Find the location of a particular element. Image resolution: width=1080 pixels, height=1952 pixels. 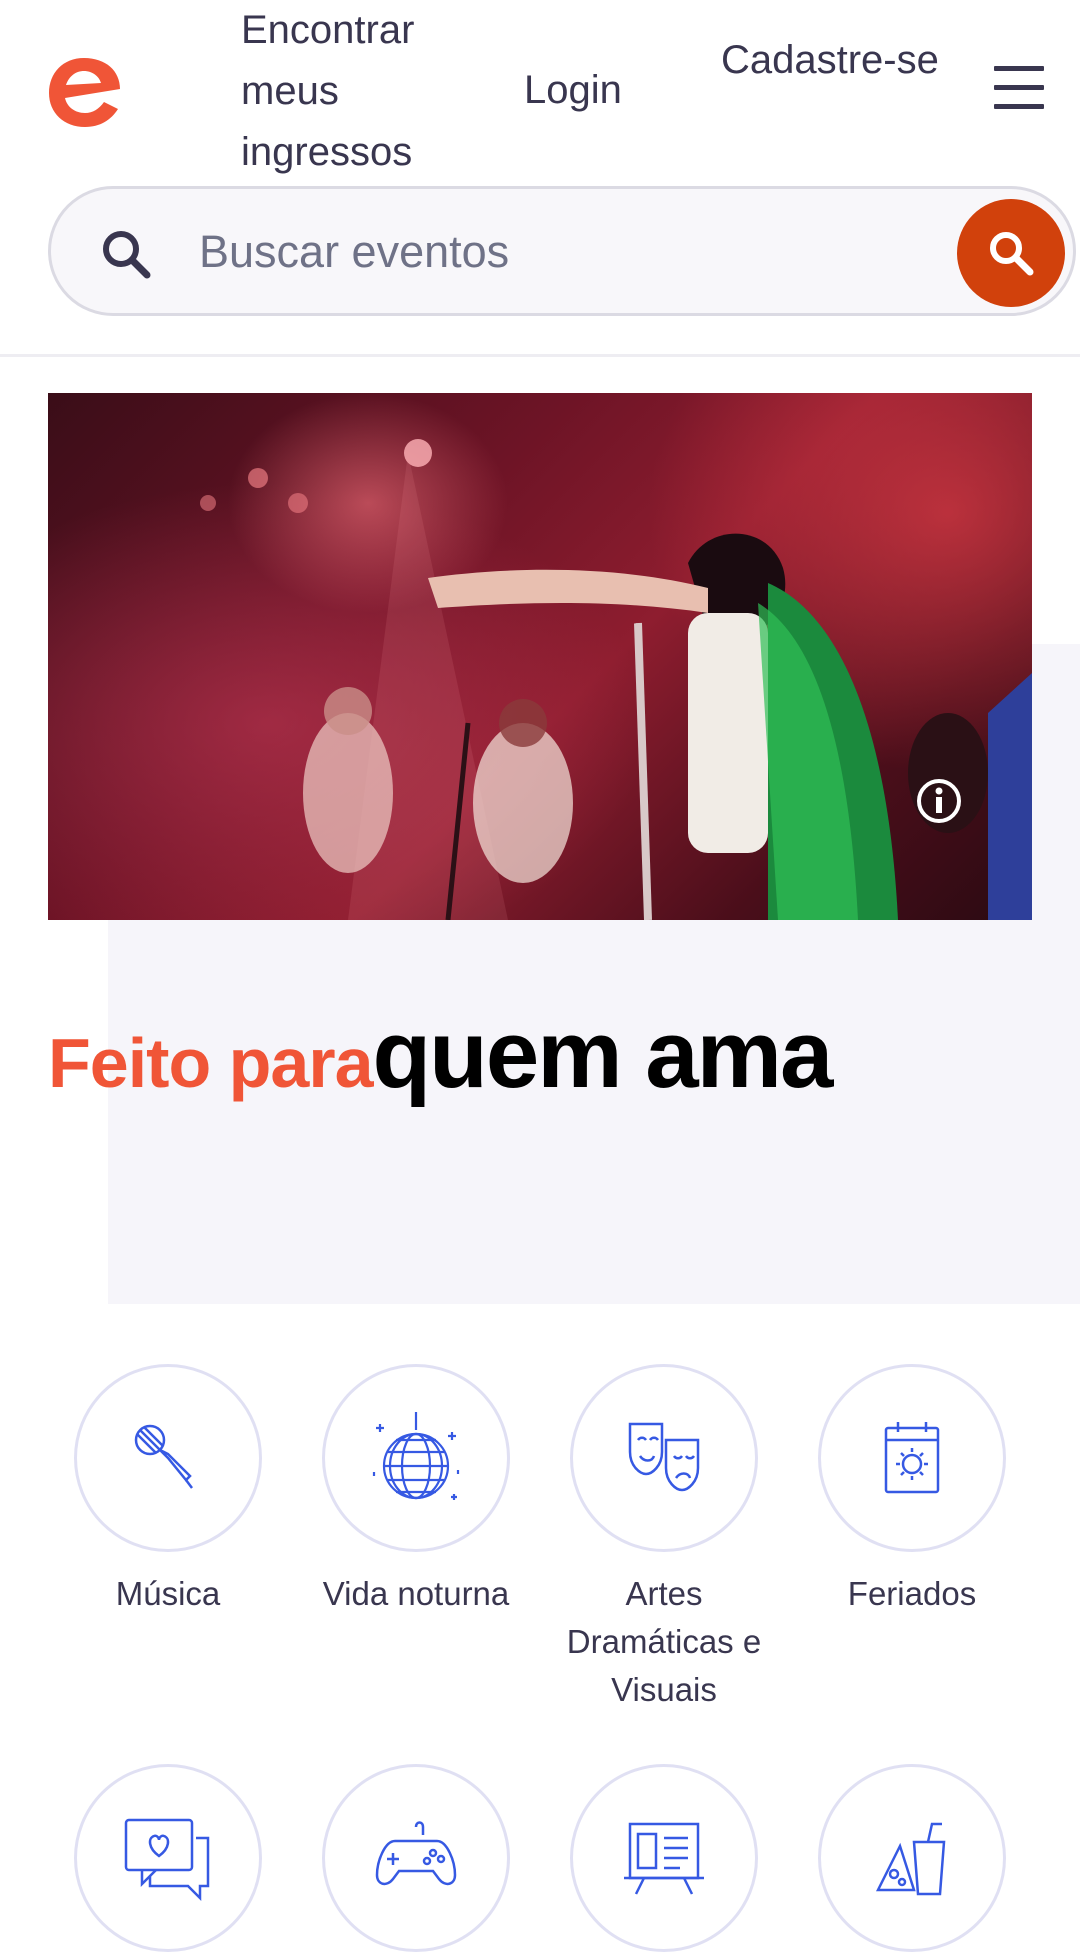

category-performing-arts: Artes Dramáticas e Visuais is located at coordinates (664, 1539).